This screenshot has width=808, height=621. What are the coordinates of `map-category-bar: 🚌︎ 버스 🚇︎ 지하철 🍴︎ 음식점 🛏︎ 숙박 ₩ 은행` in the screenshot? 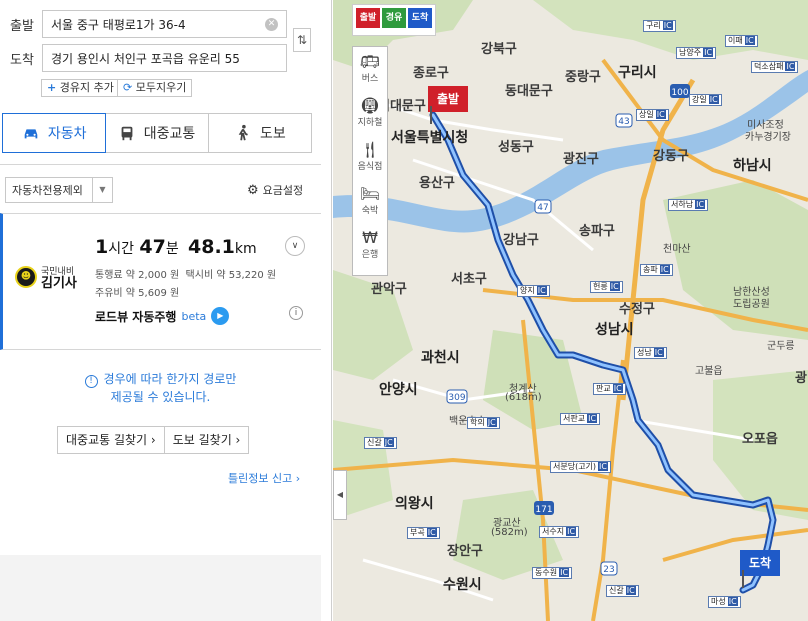 It's located at (370, 161).